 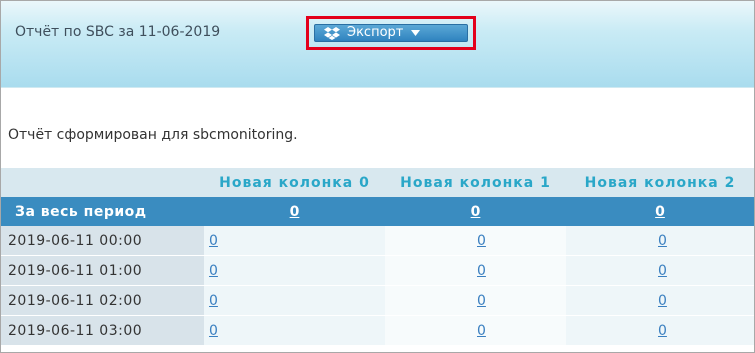 I want to click on table-row: 2019-06-11 01:00 0 0 0, so click(x=377, y=270).